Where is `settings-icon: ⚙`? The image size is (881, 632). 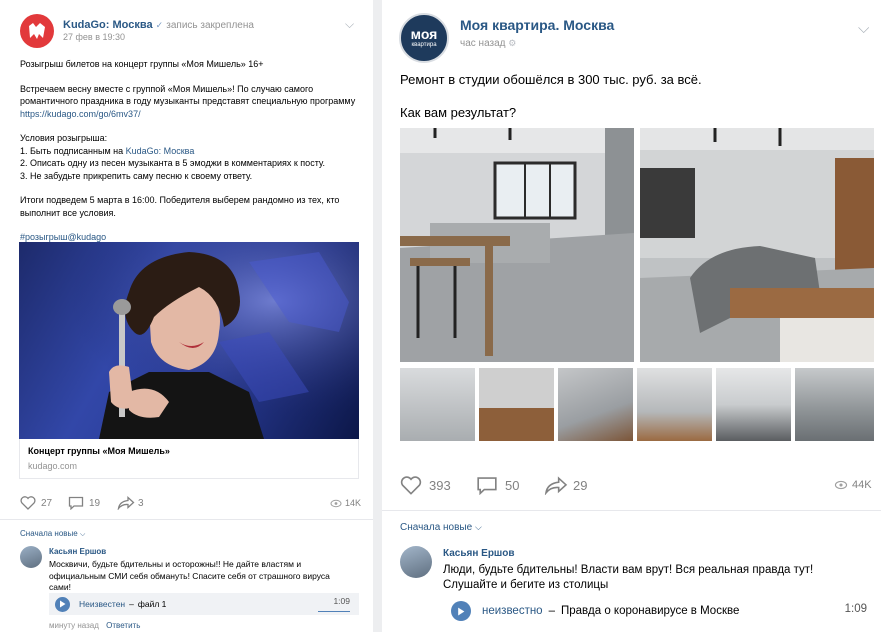 settings-icon: ⚙ is located at coordinates (512, 43).